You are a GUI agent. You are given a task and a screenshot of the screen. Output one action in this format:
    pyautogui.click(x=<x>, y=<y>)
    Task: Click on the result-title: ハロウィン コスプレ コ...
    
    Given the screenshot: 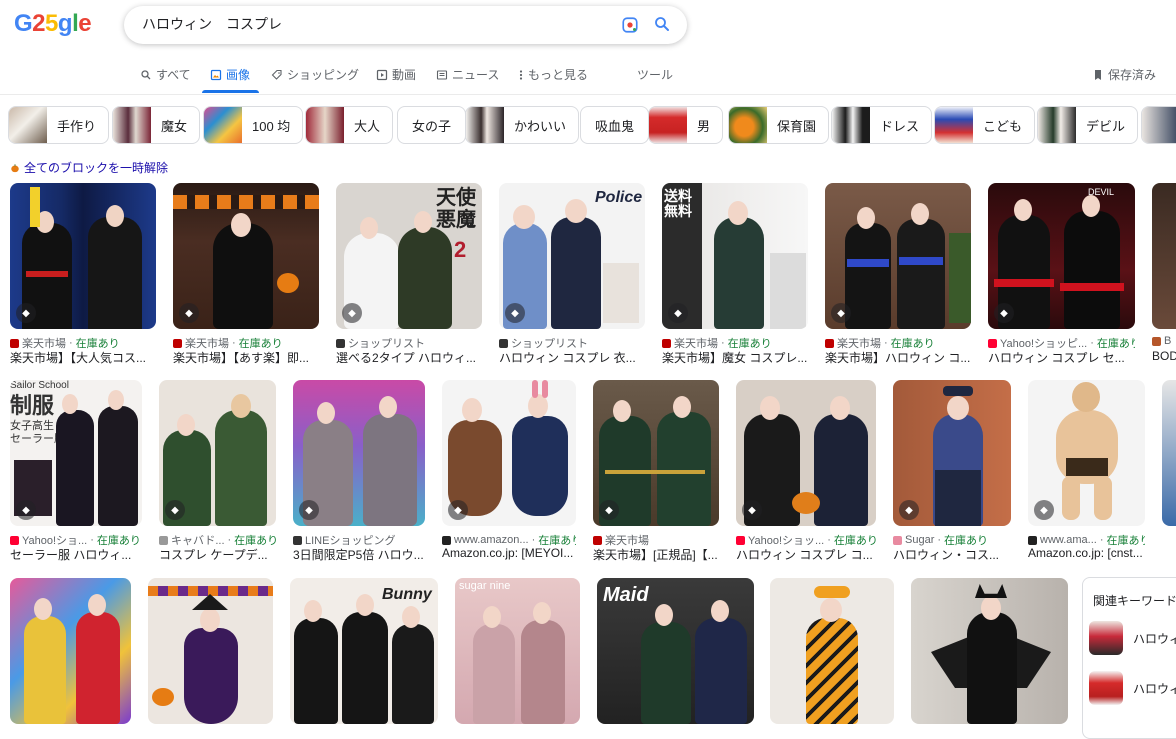 What is the action you would take?
    pyautogui.click(x=806, y=554)
    